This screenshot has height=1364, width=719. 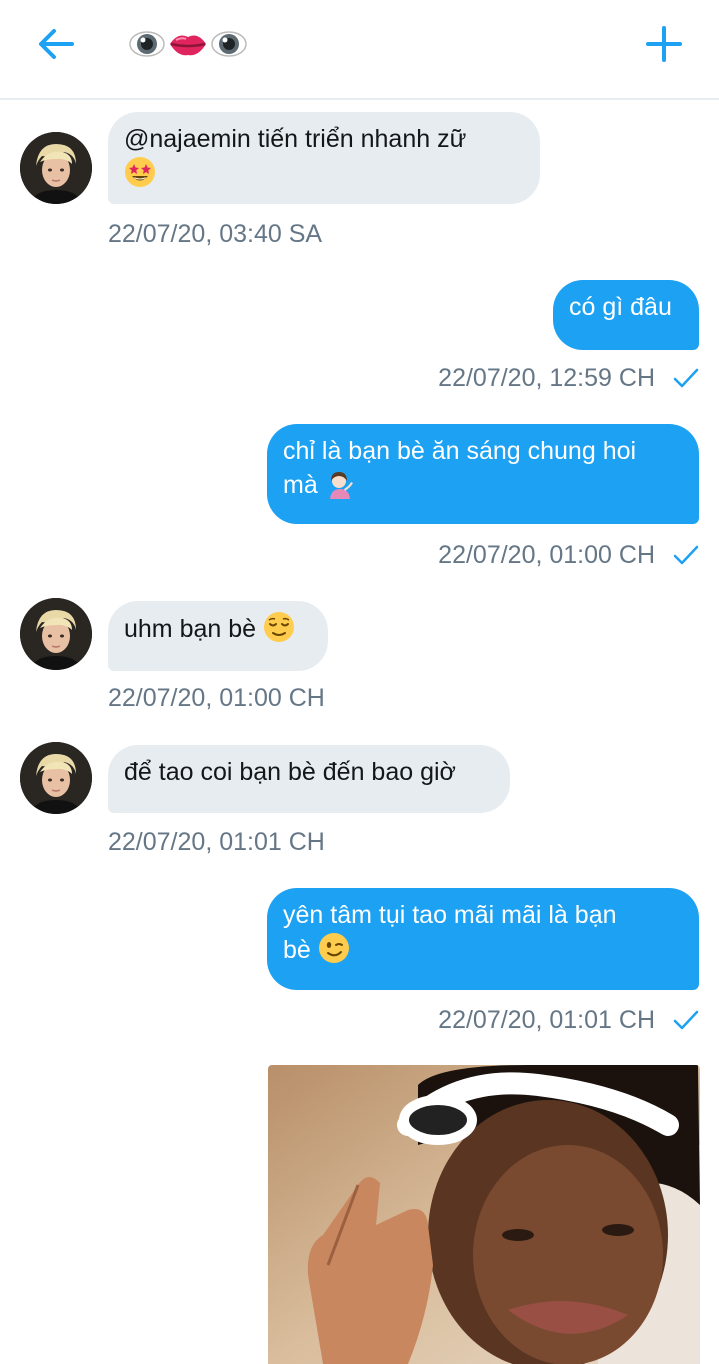 I want to click on back-button, so click(x=56, y=44).